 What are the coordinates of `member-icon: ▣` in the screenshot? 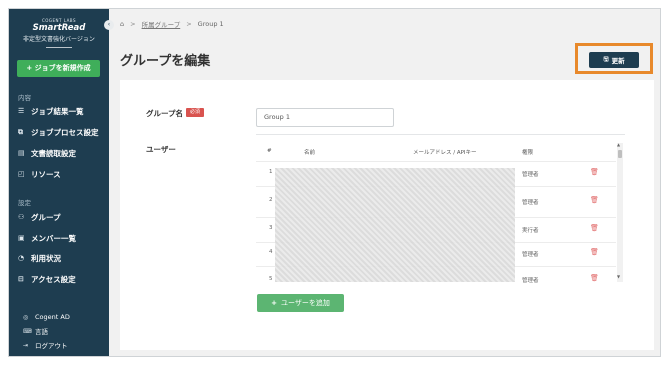 It's located at (21, 238).